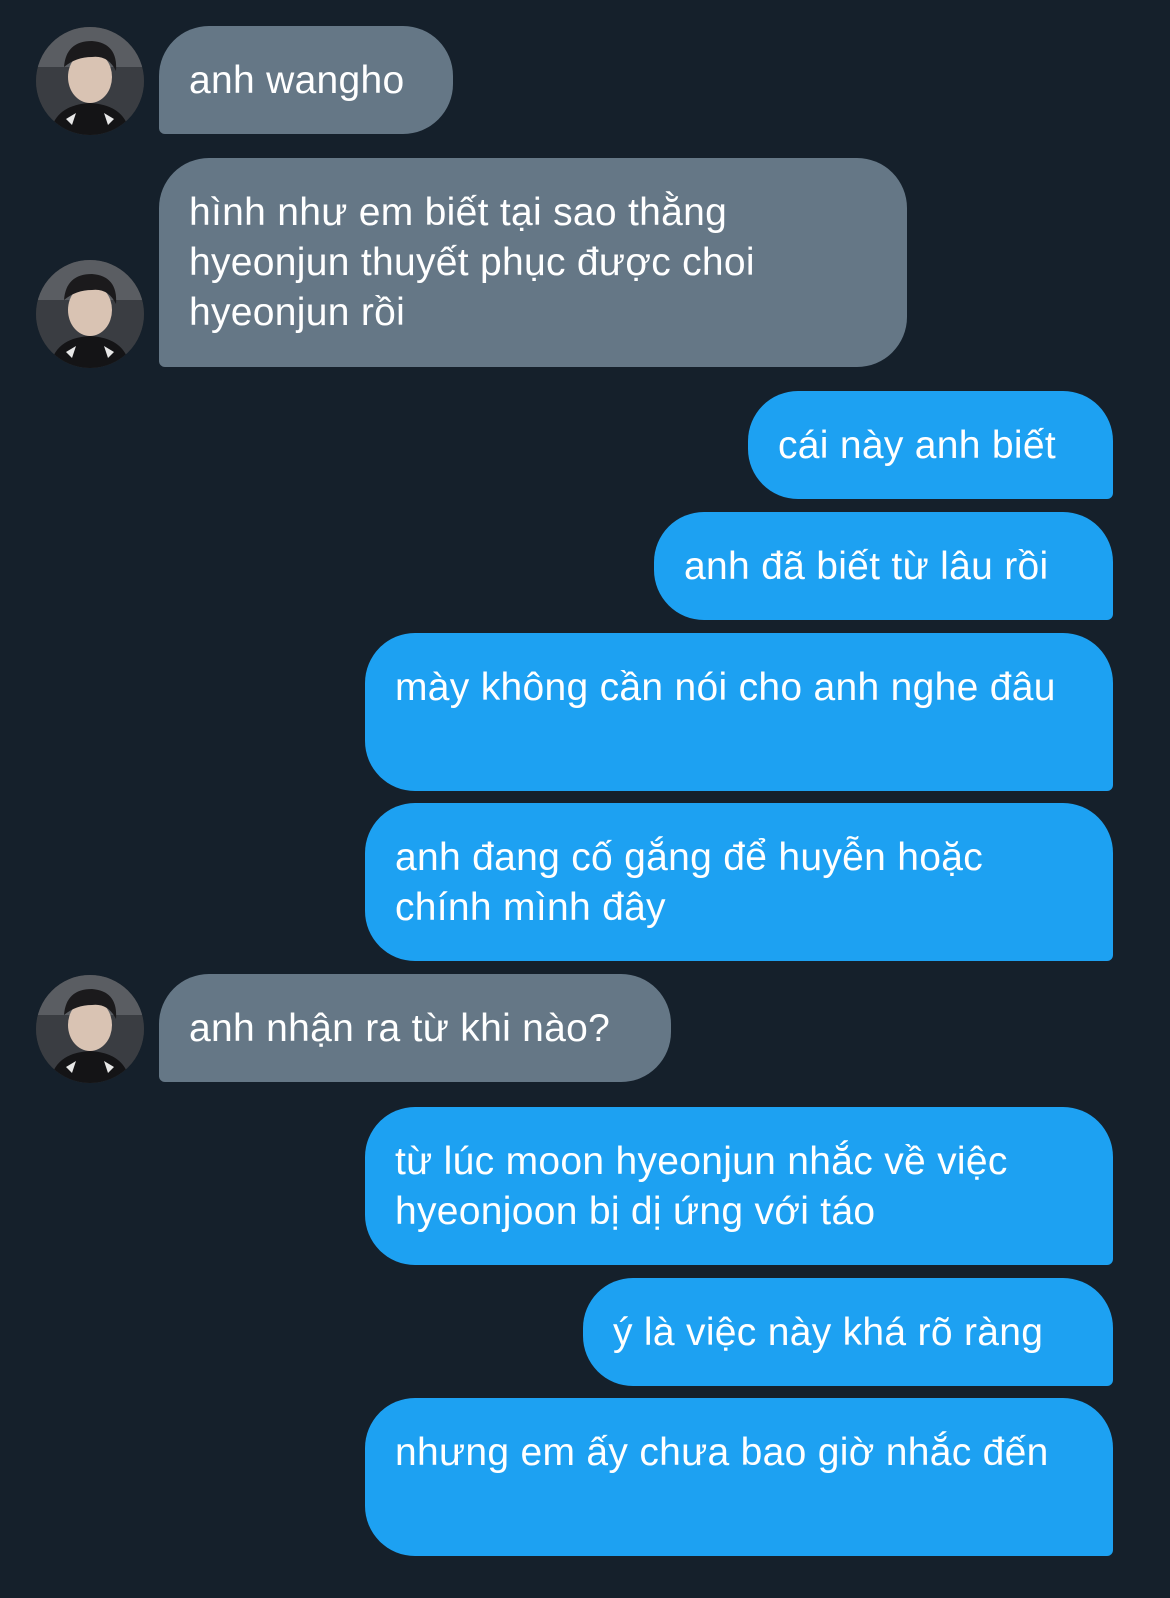 The width and height of the screenshot is (1170, 1598). Describe the element at coordinates (848, 1332) in the screenshot. I see `outgoing-message-bubble: ý là việc này khá rõ ràng` at that location.